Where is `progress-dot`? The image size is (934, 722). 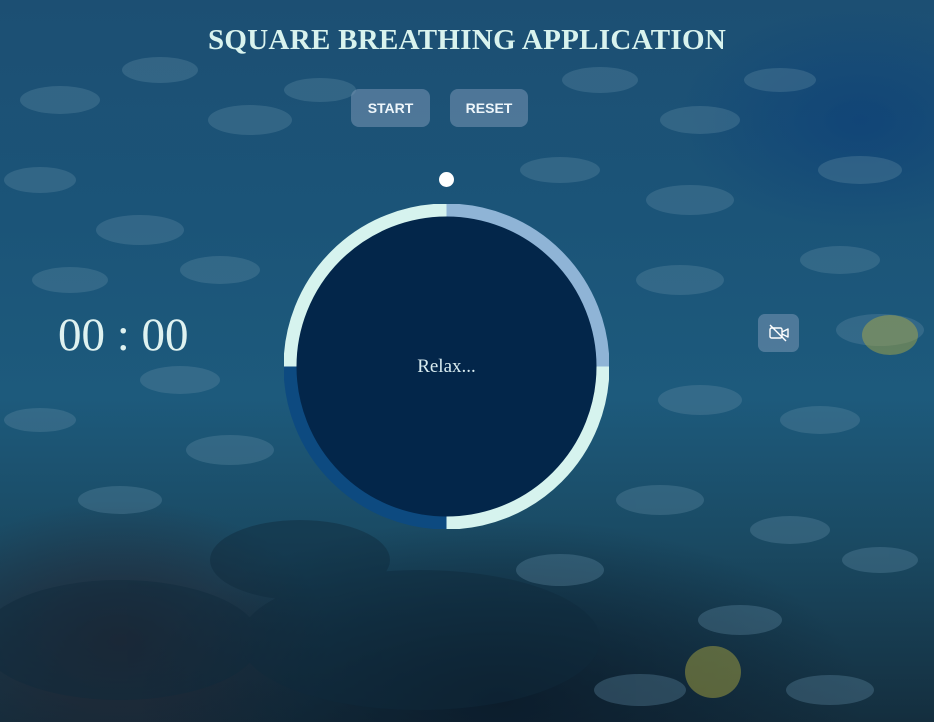
progress-dot is located at coordinates (446, 179).